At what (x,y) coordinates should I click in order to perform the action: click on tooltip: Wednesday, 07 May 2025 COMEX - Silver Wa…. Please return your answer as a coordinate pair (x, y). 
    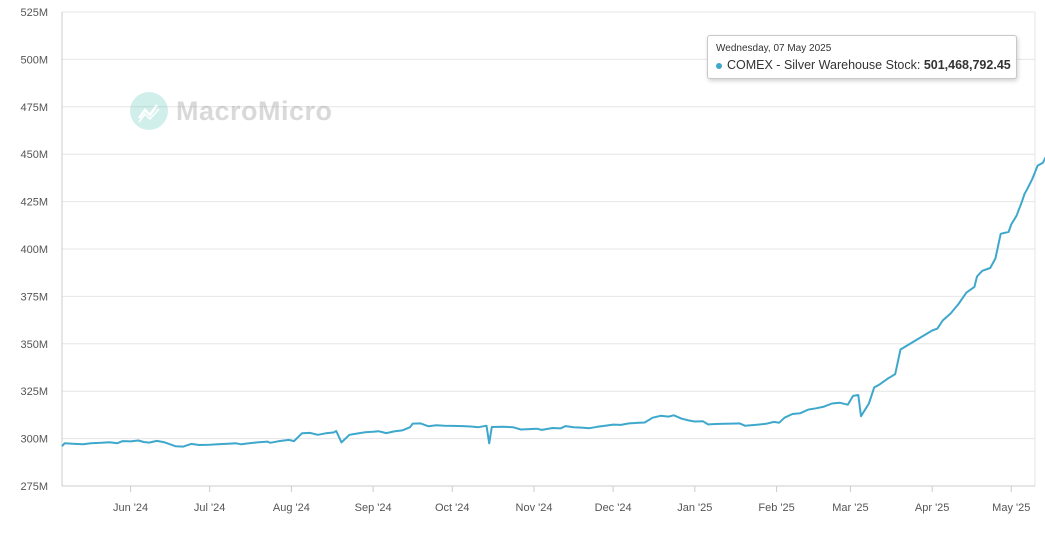
    Looking at the image, I should click on (862, 57).